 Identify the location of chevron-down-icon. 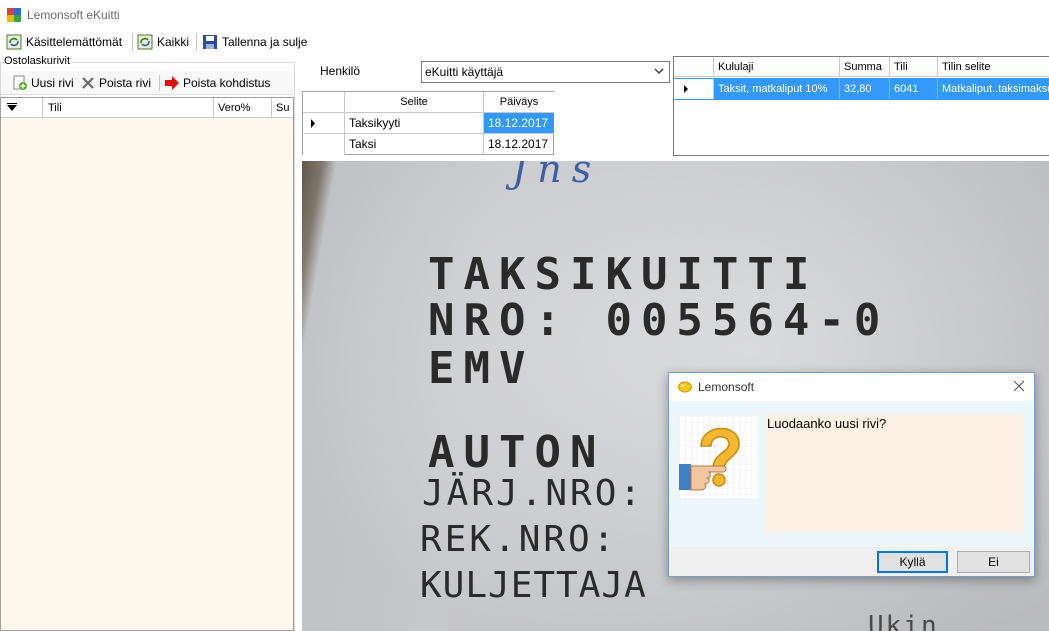
(659, 71).